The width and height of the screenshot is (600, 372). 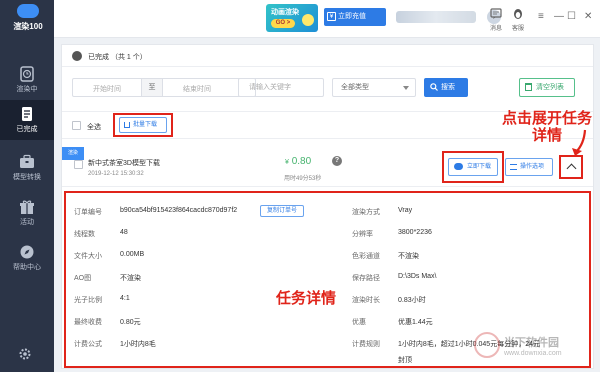 What do you see at coordinates (94, 127) in the screenshot?
I see `select-all-label: 全选` at bounding box center [94, 127].